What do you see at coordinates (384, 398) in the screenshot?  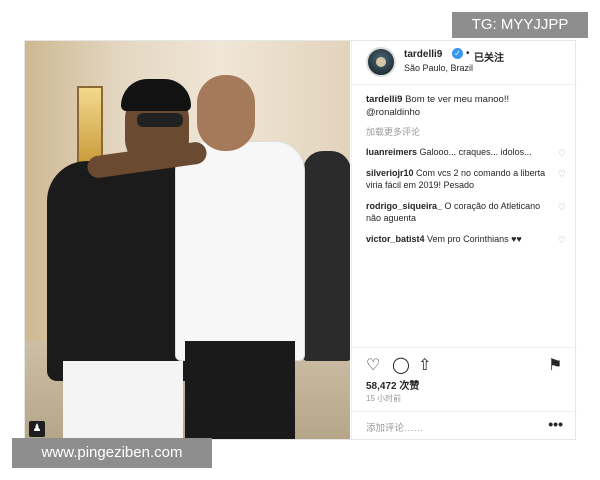 I see `post-timestamp: 15 小时前` at bounding box center [384, 398].